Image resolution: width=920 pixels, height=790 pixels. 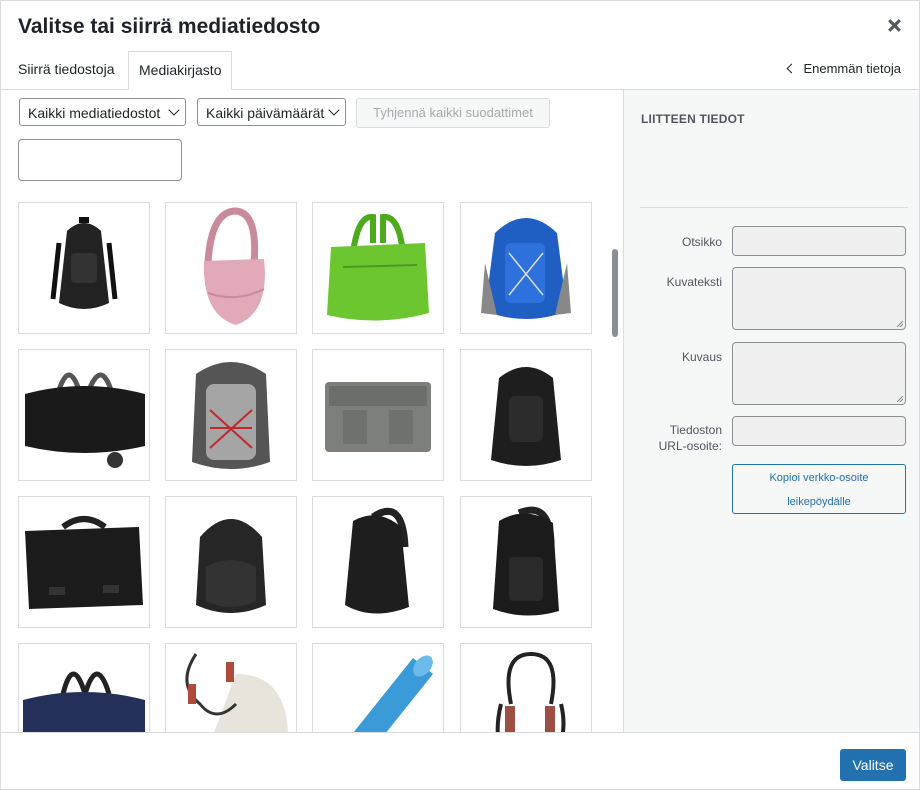 I want to click on chevron-left-icon, so click(x=791, y=68).